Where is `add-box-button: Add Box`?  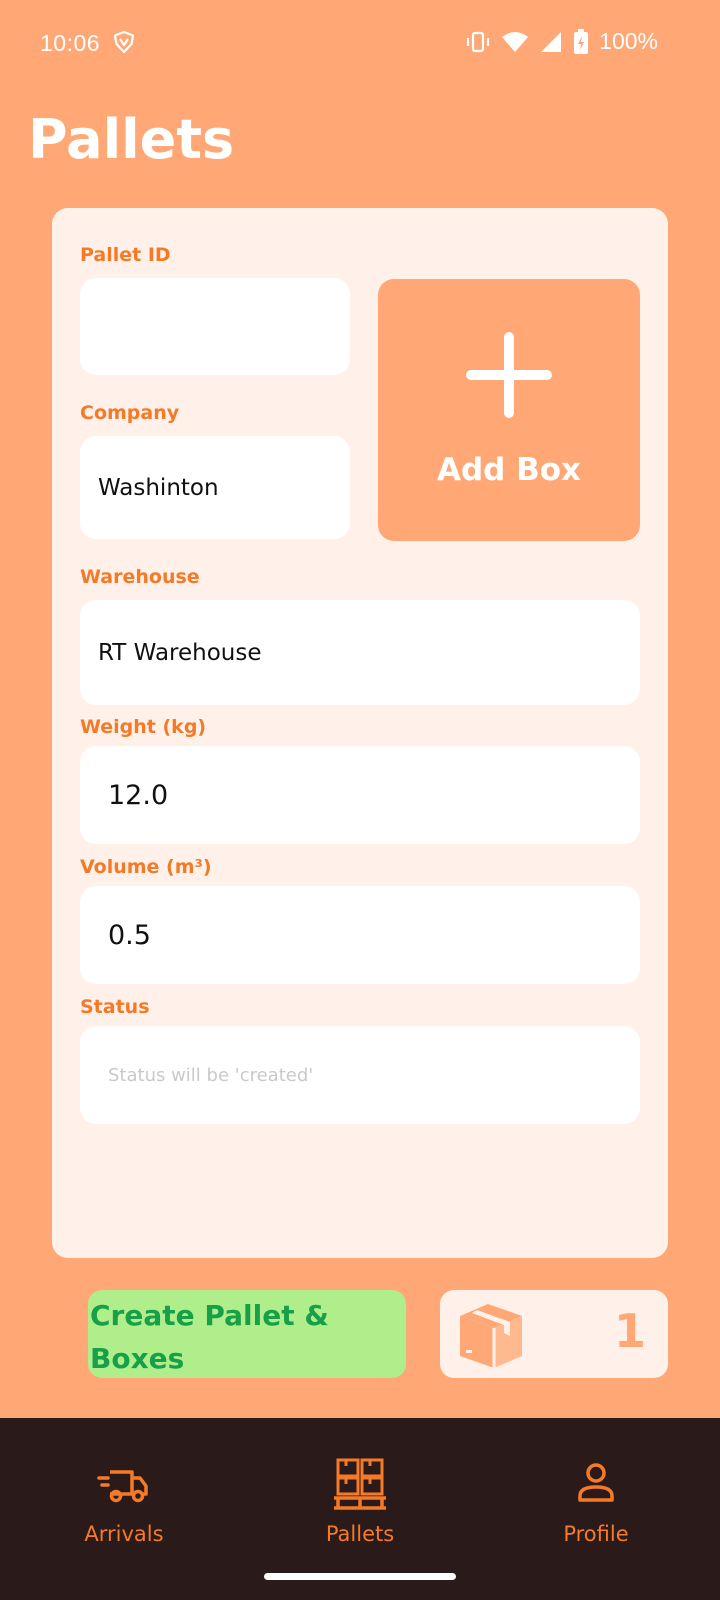
add-box-button: Add Box is located at coordinates (509, 410).